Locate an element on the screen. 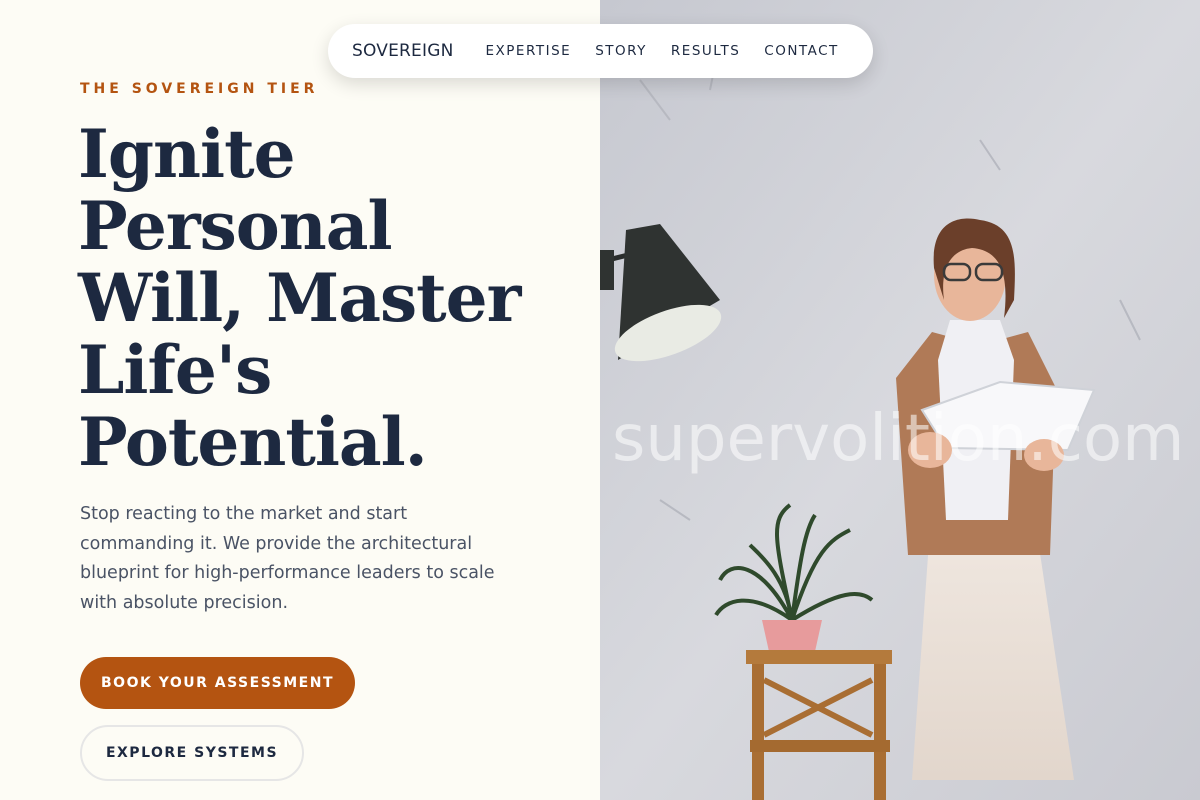 Image resolution: width=1200 pixels, height=800 pixels. nav-link-contact: CONTACT is located at coordinates (801, 51).